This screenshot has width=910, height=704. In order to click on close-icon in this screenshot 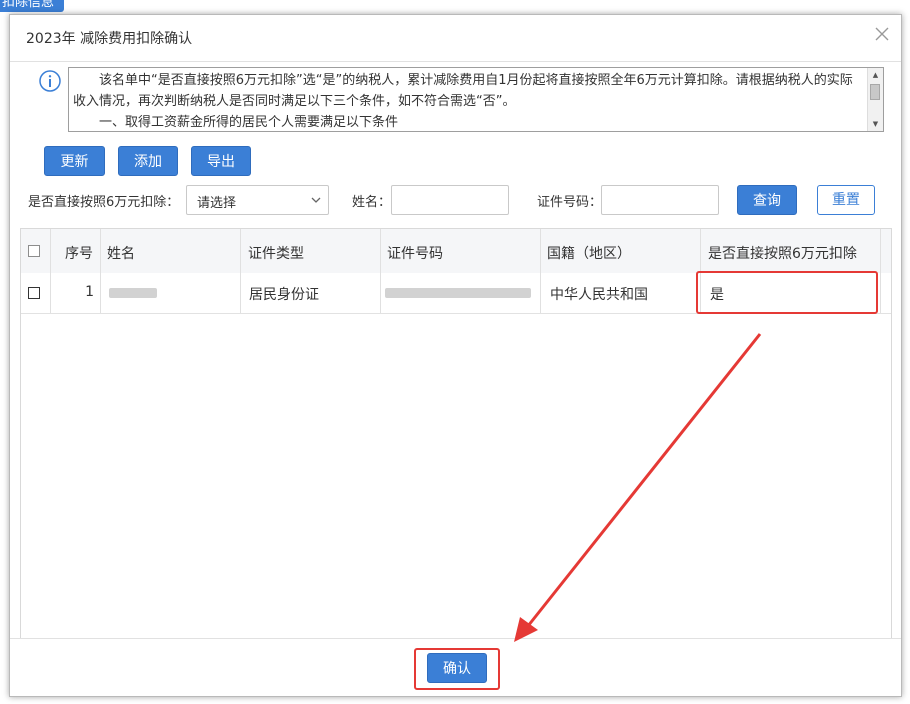, I will do `click(882, 34)`.